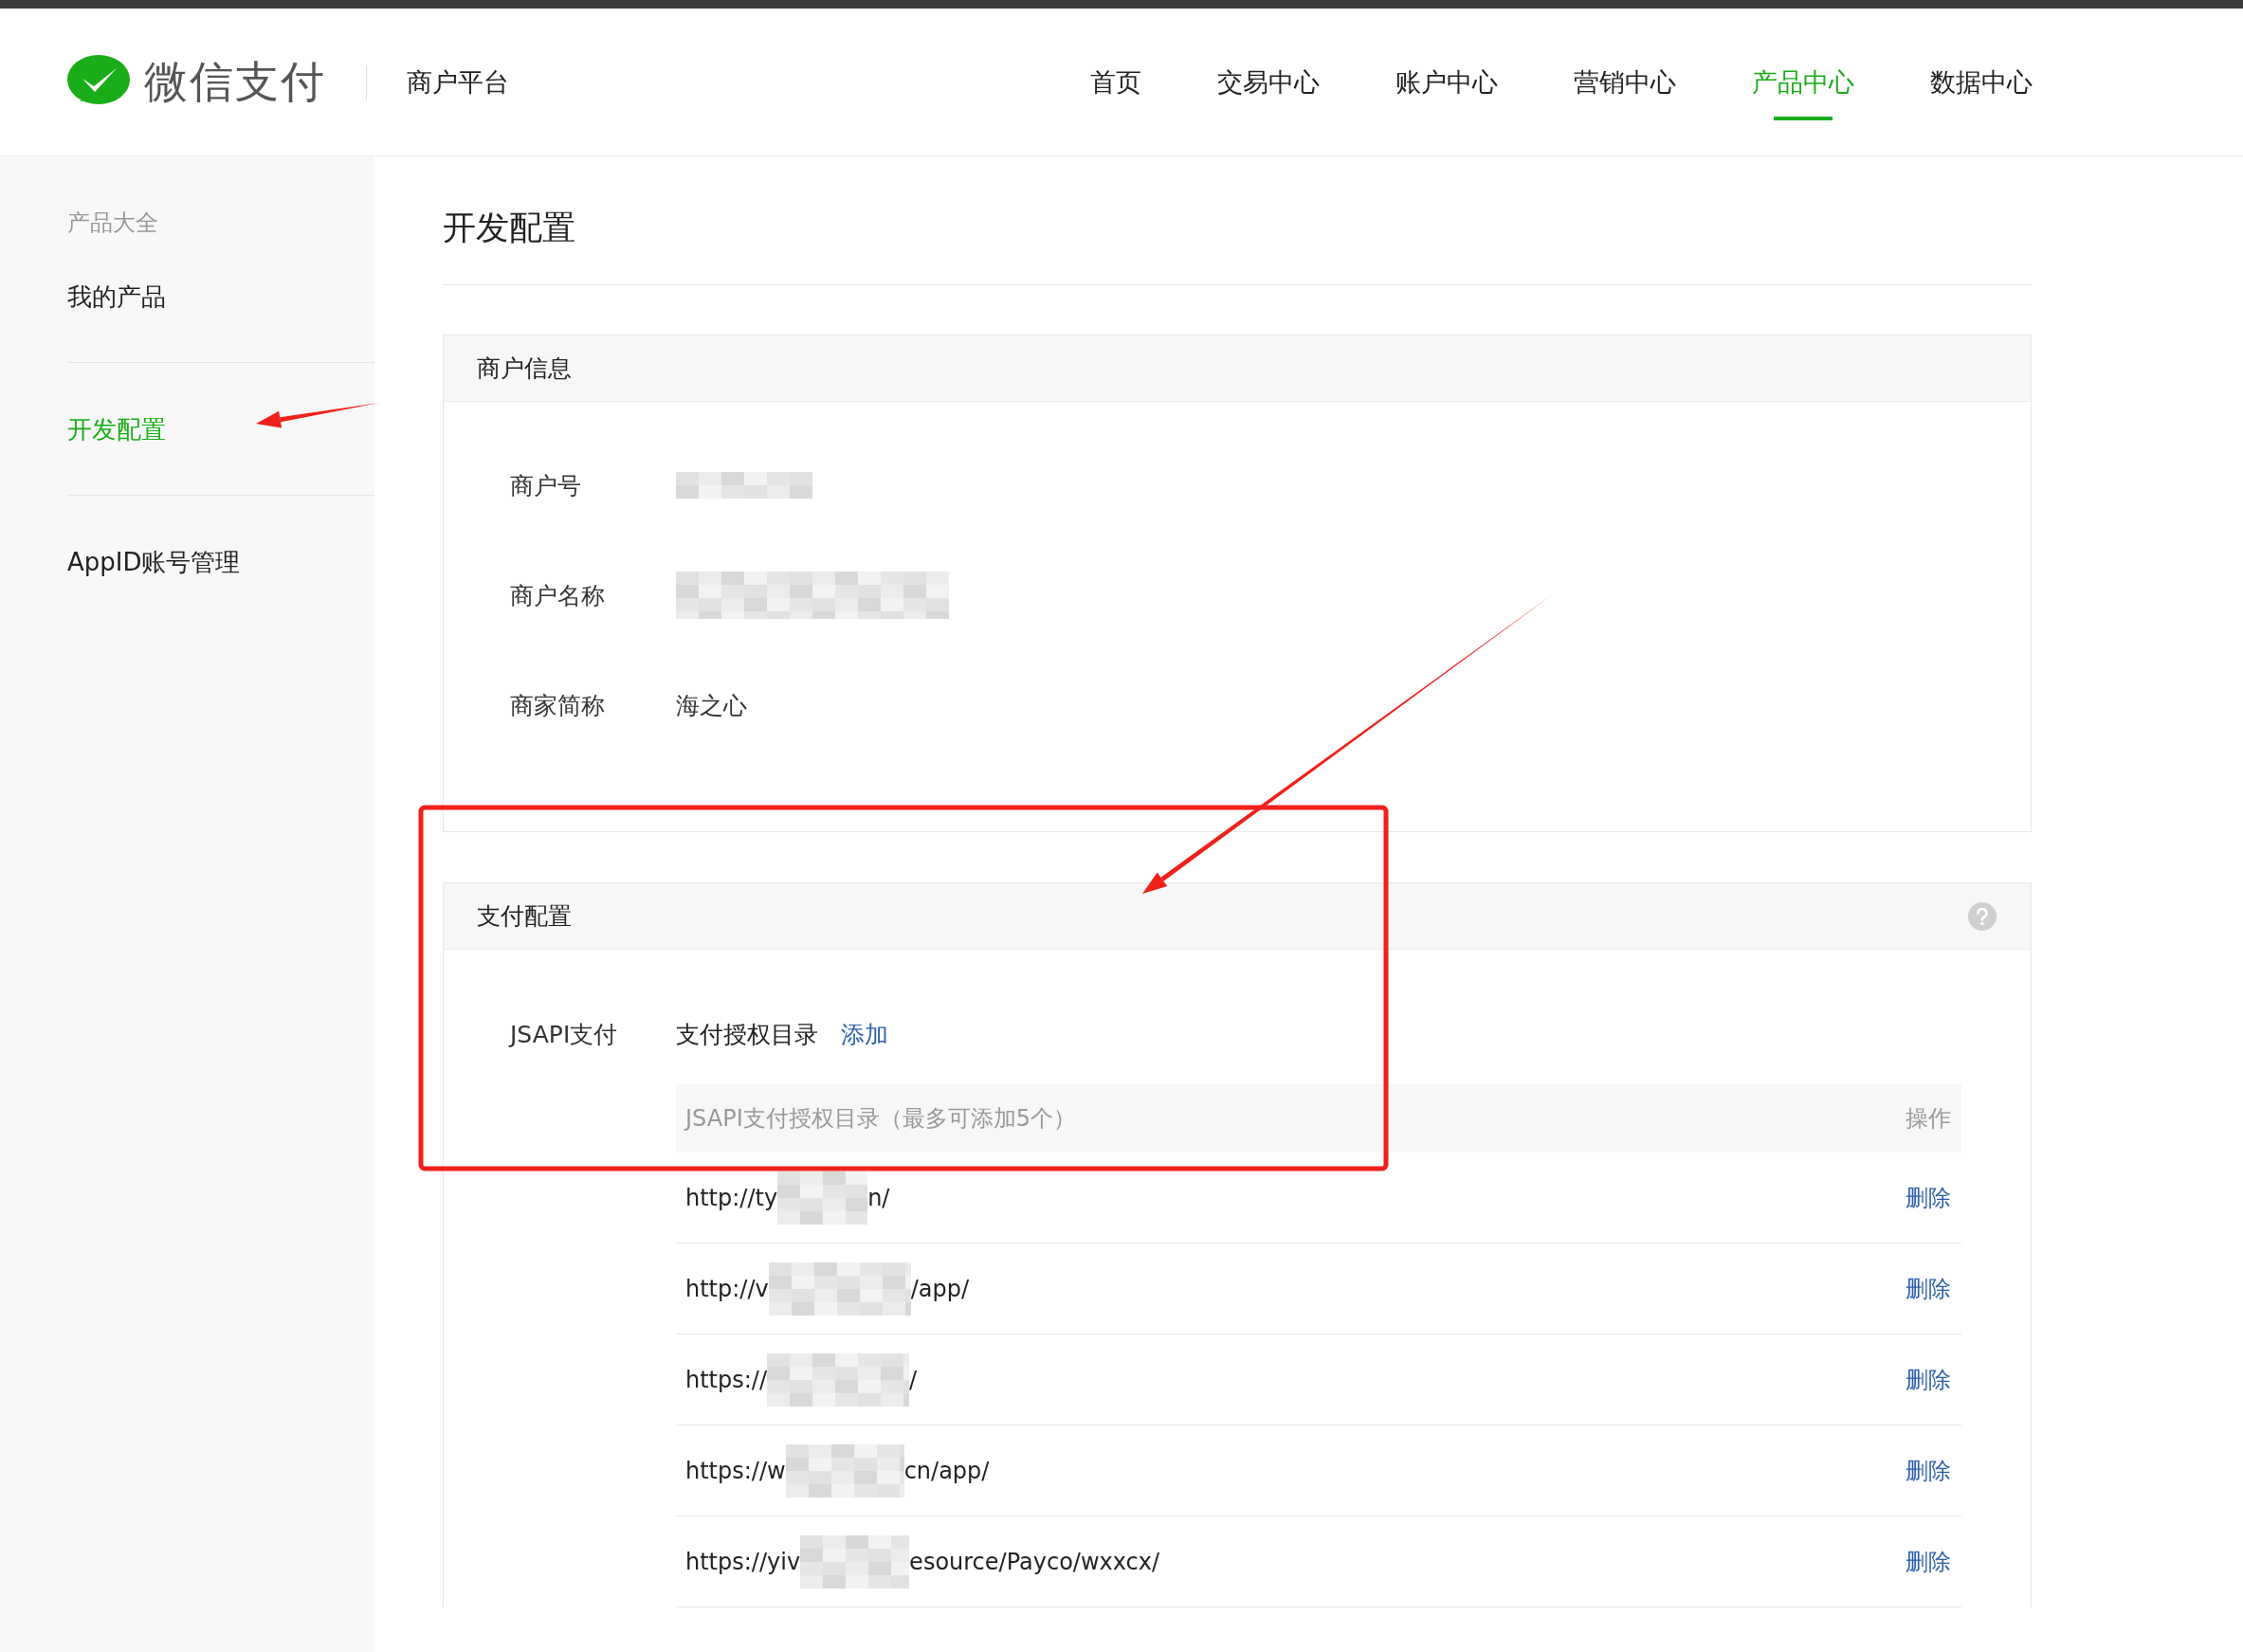 The width and height of the screenshot is (2243, 1652). Describe the element at coordinates (864, 1034) in the screenshot. I see `add-link: 添加` at that location.